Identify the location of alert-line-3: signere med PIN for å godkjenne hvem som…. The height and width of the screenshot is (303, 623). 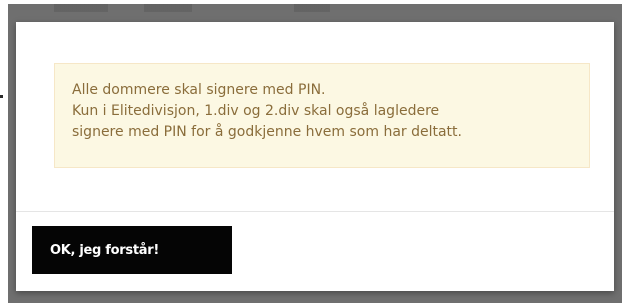
(267, 132).